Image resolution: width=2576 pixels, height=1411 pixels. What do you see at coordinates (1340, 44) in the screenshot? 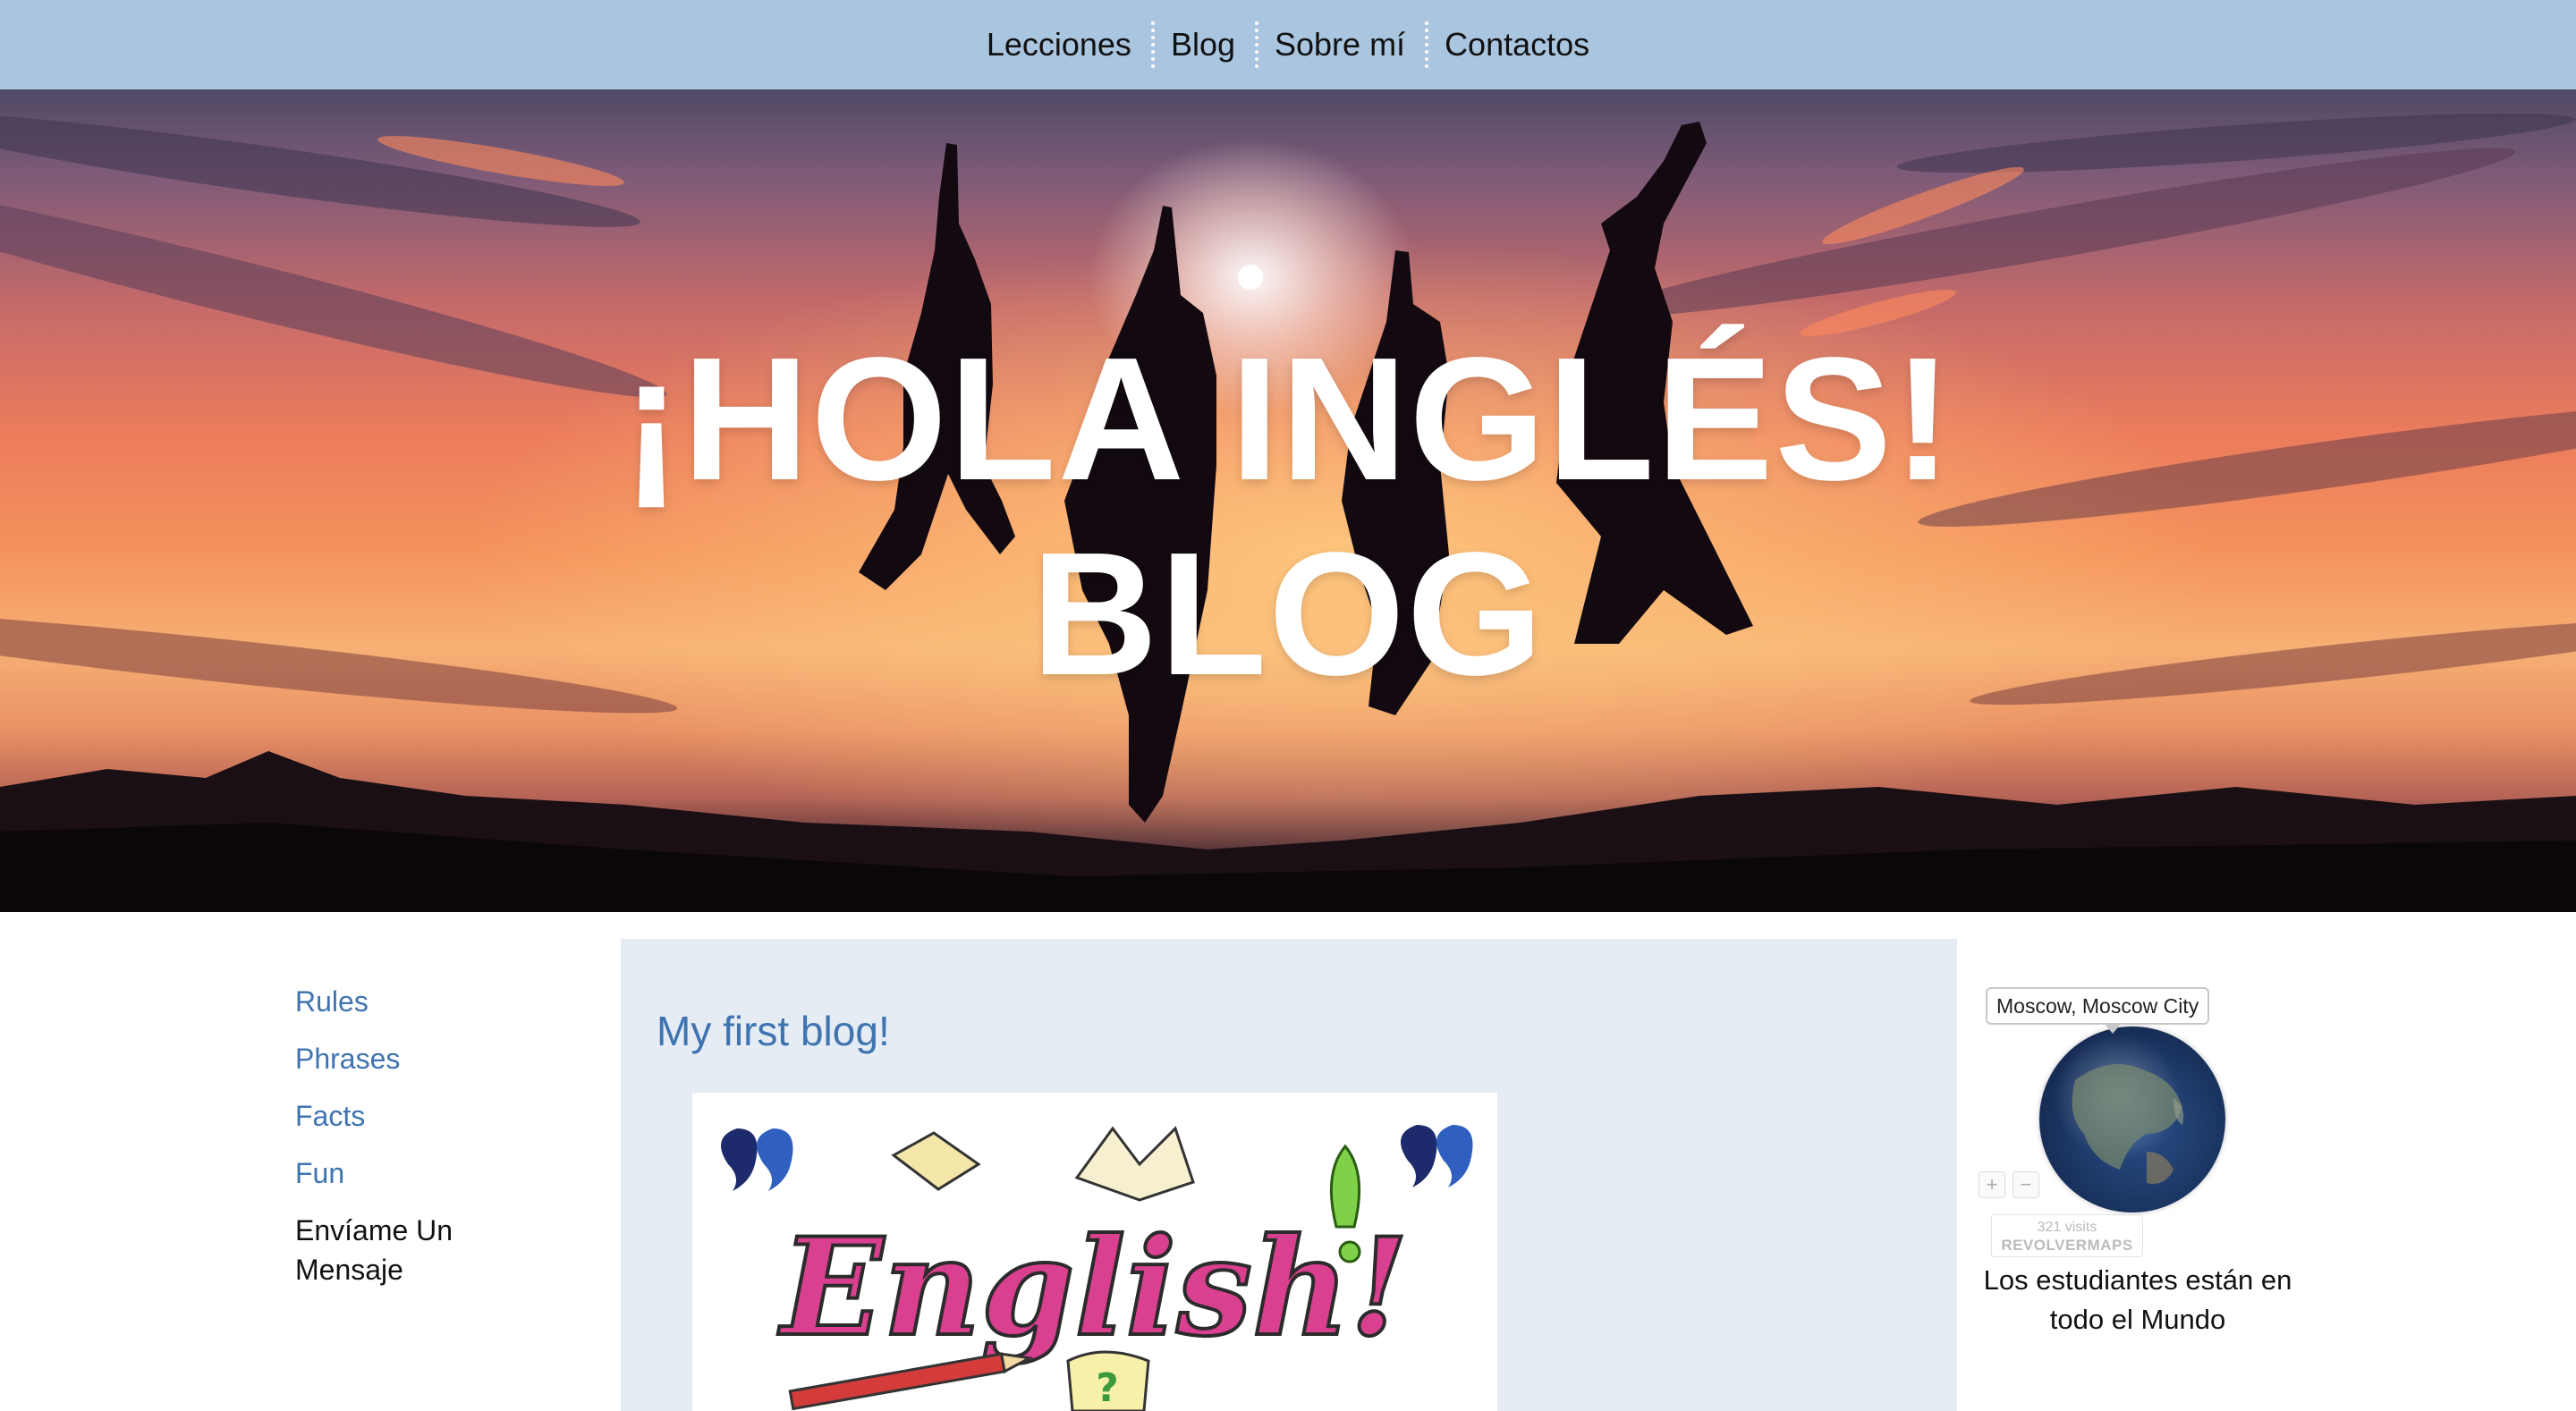
I see `nav-item-sobre-mi: Sobre mí` at bounding box center [1340, 44].